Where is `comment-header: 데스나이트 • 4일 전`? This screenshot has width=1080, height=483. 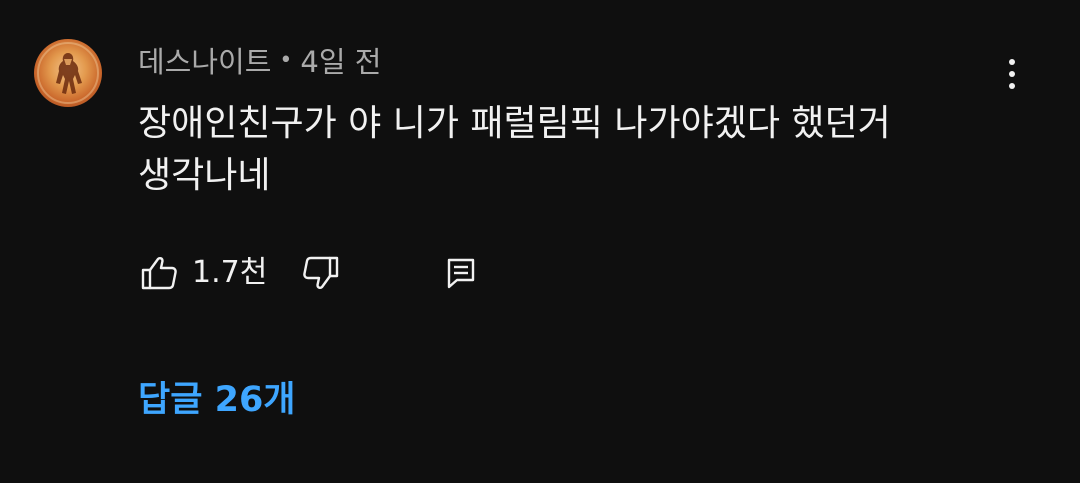 comment-header: 데스나이트 • 4일 전 is located at coordinates (259, 60).